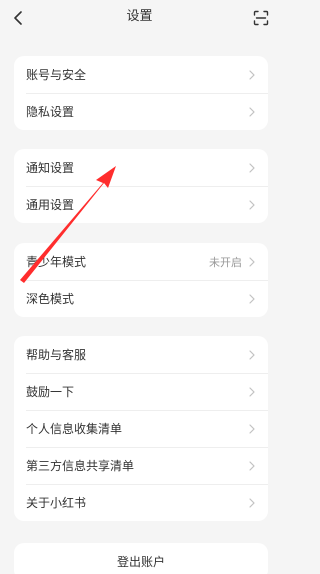 This screenshot has height=574, width=320. What do you see at coordinates (50, 205) in the screenshot?
I see `settings-item-label: 通用设置` at bounding box center [50, 205].